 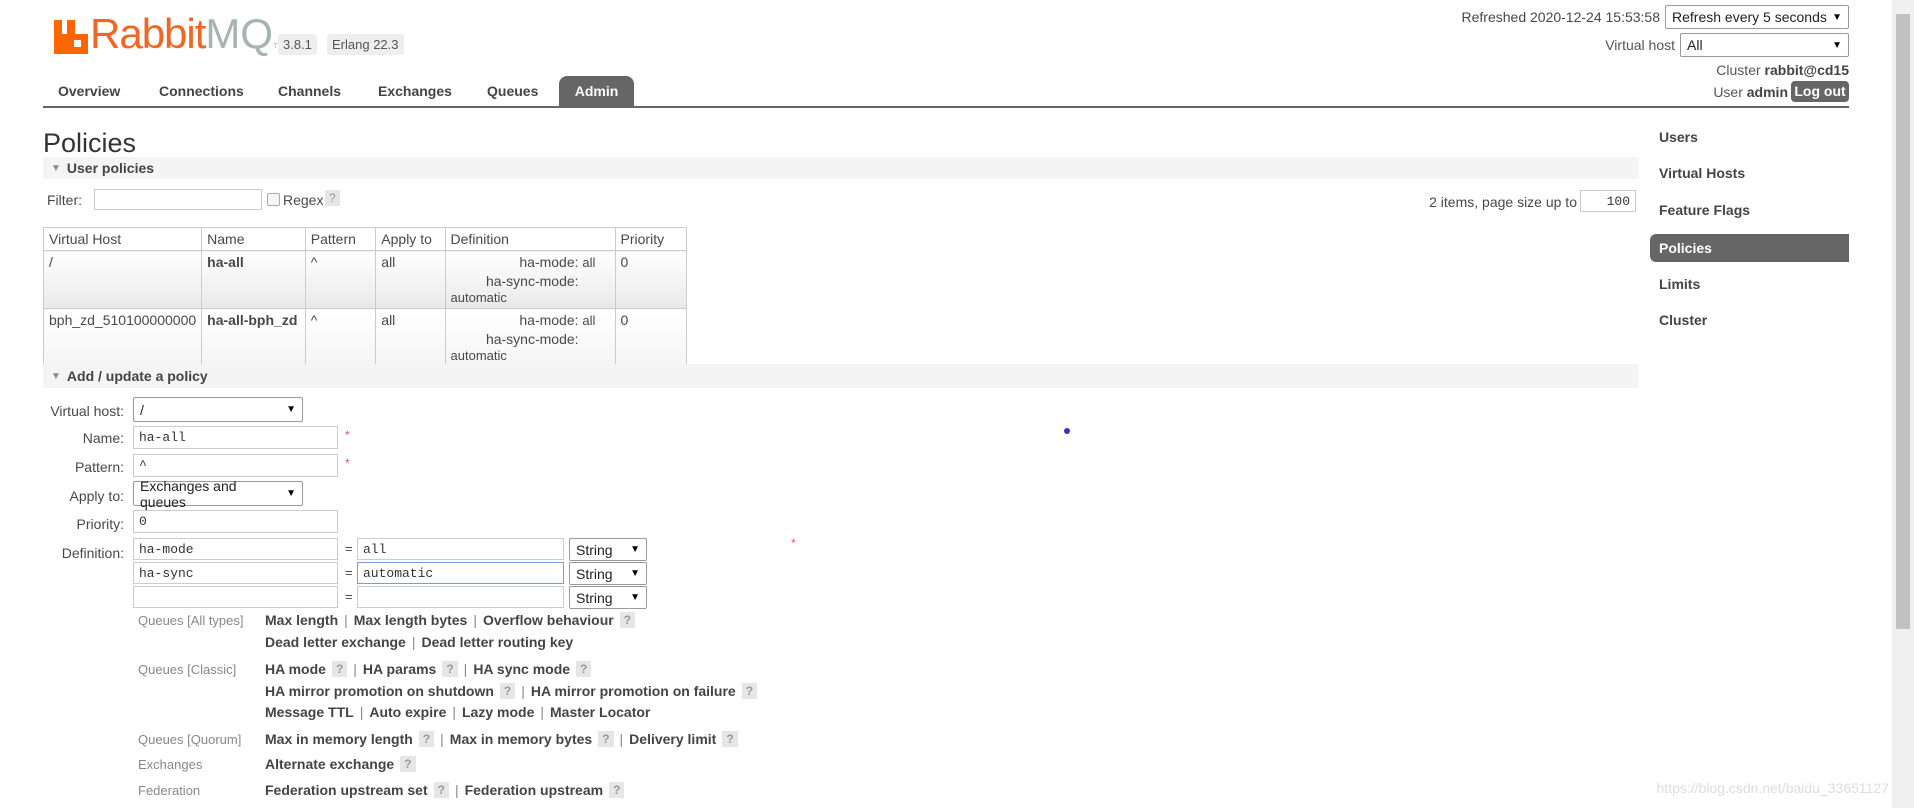 What do you see at coordinates (460, 549) in the screenshot?
I see `definition-value-input: all` at bounding box center [460, 549].